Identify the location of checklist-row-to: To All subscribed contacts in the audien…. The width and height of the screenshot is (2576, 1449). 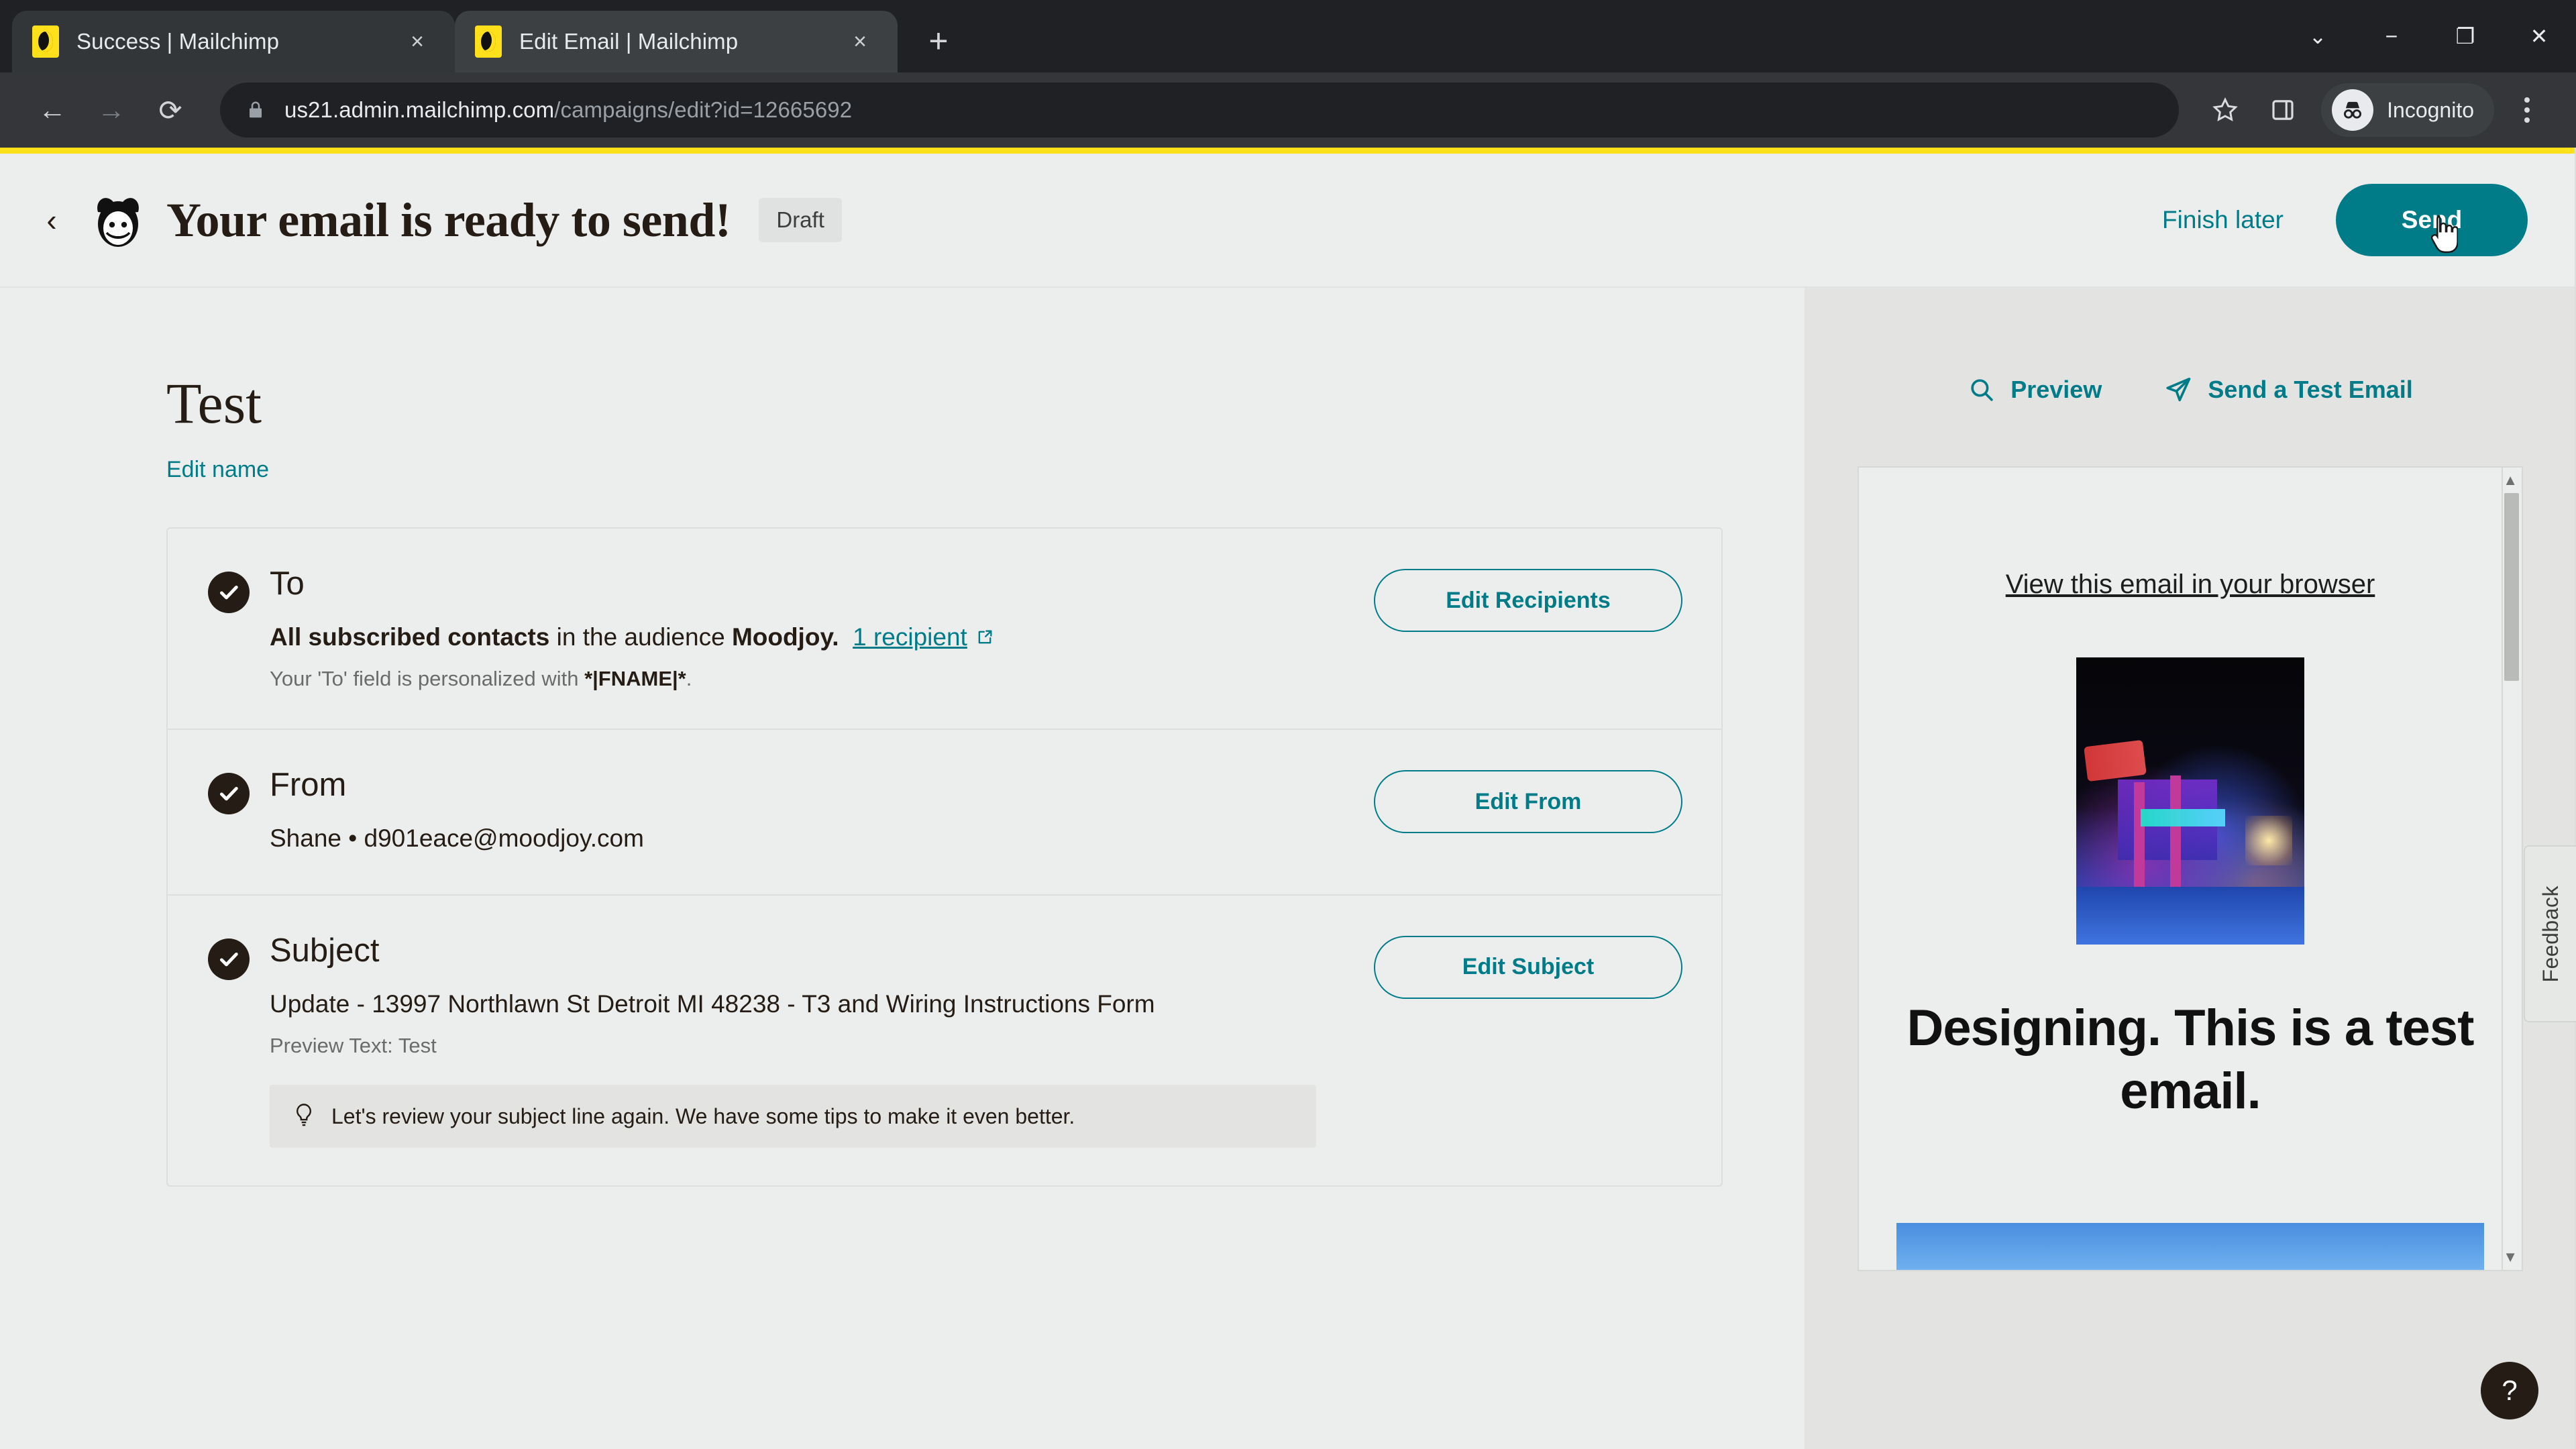
(944, 630).